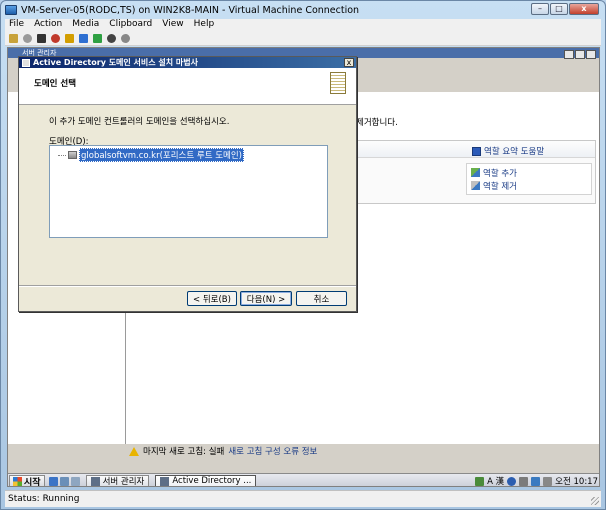  Describe the element at coordinates (212, 298) in the screenshot. I see `back-button: < 뒤로(B)` at that location.